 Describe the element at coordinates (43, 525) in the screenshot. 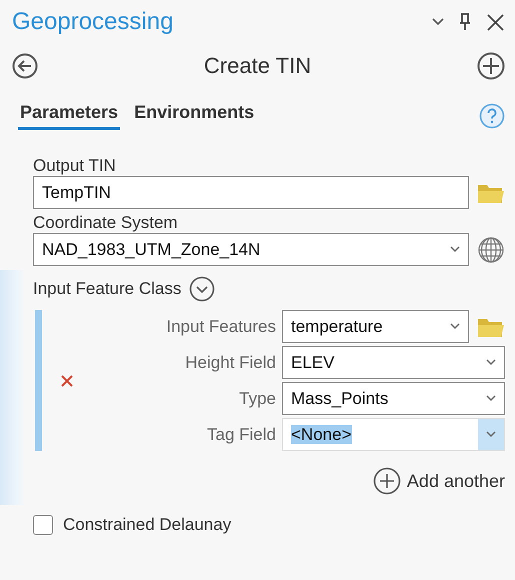

I see `checkbox` at that location.